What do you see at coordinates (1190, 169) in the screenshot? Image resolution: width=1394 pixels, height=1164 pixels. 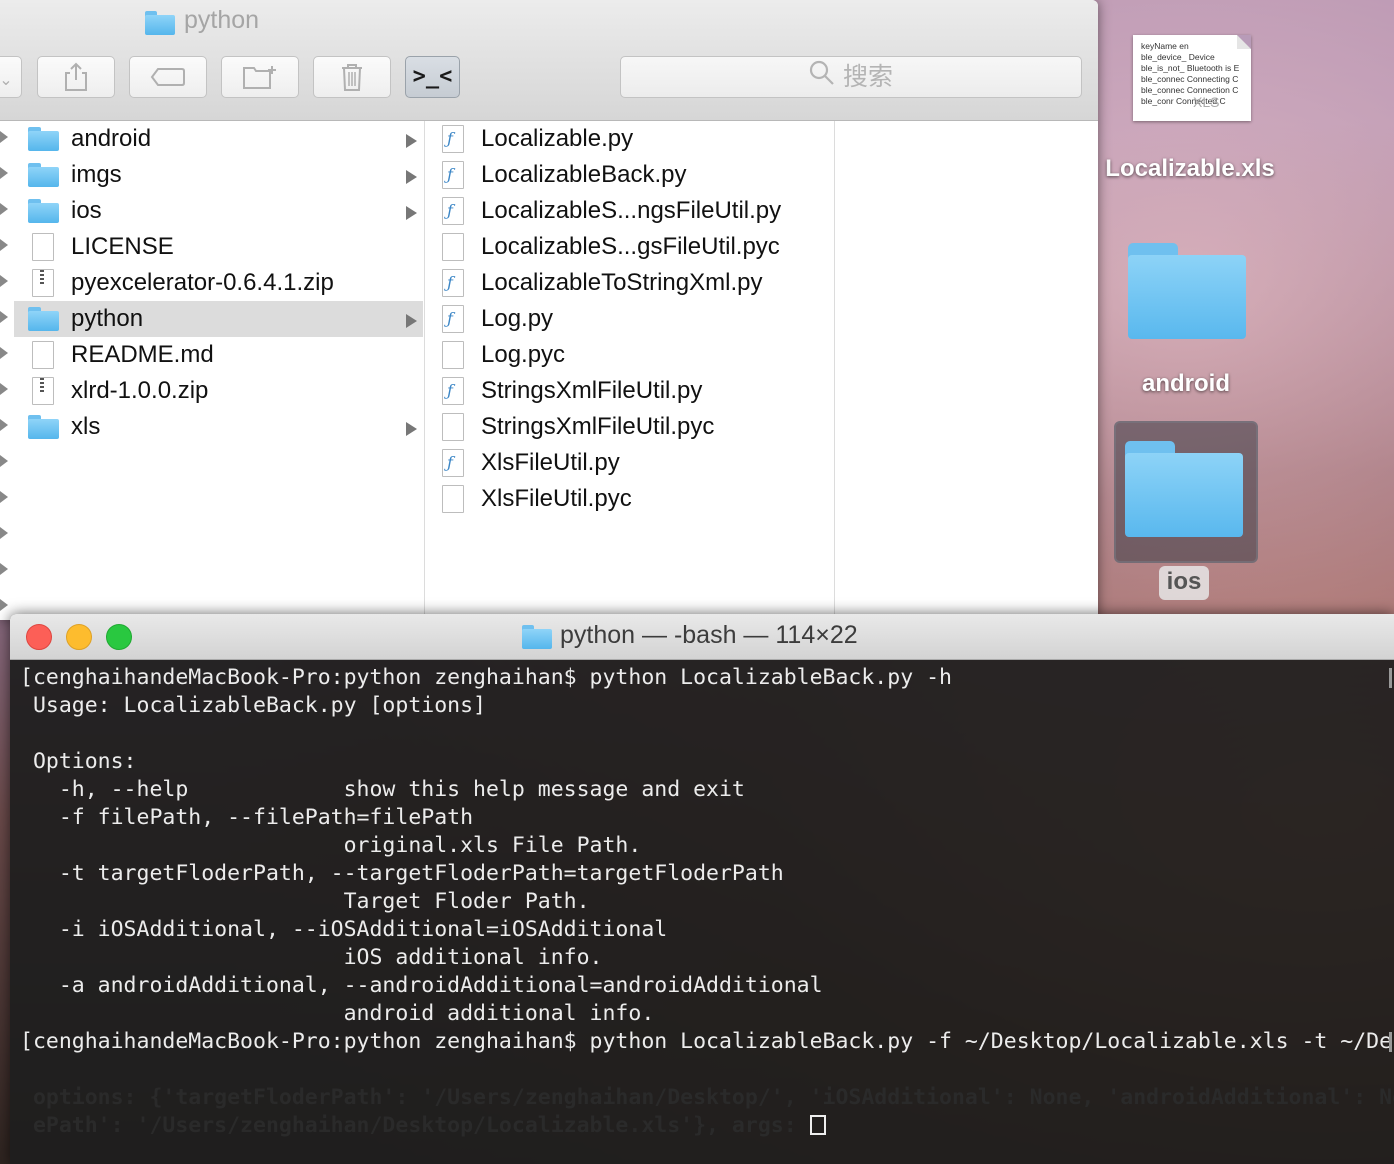 I see `xls-file-label: Localizable.xls` at bounding box center [1190, 169].